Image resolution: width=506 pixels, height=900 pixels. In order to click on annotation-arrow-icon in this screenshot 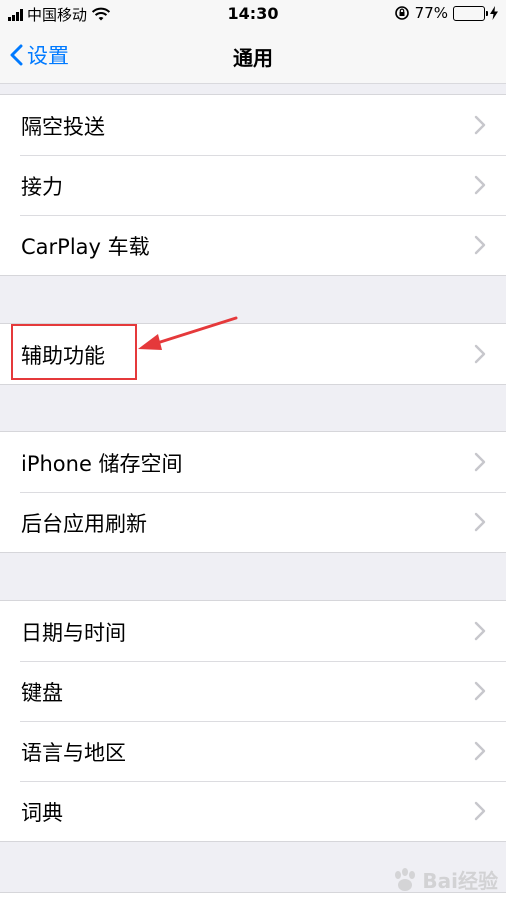, I will do `click(188, 333)`.